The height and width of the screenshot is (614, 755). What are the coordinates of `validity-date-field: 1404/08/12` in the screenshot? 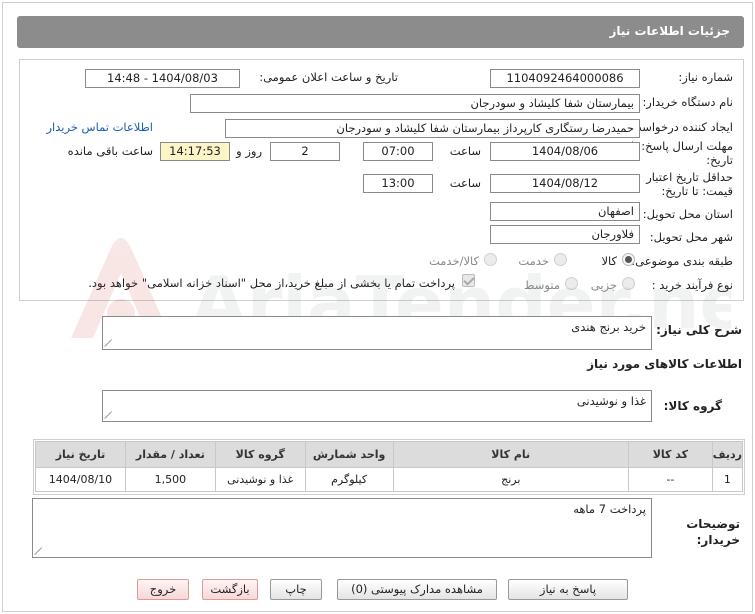 It's located at (565, 183).